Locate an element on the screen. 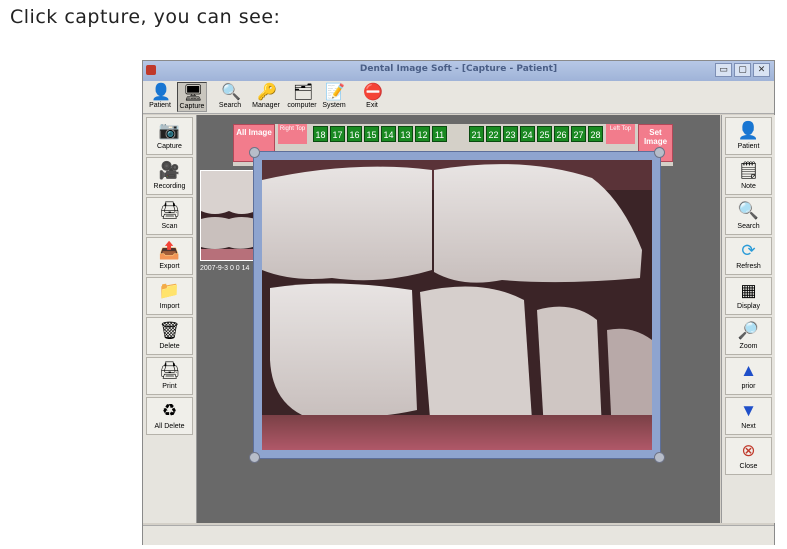 The height and width of the screenshot is (549, 787). minimize-button: ▭ is located at coordinates (723, 70).